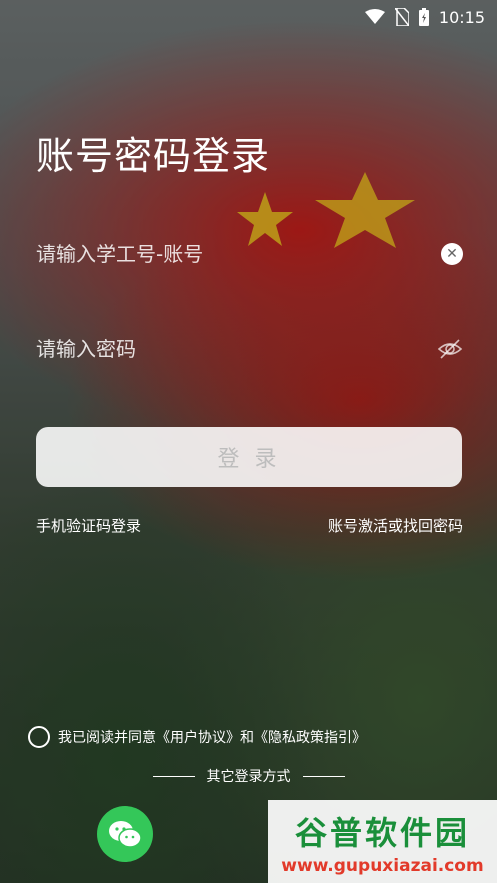 The width and height of the screenshot is (497, 883). I want to click on status-bar: 10:15, so click(248, 17).